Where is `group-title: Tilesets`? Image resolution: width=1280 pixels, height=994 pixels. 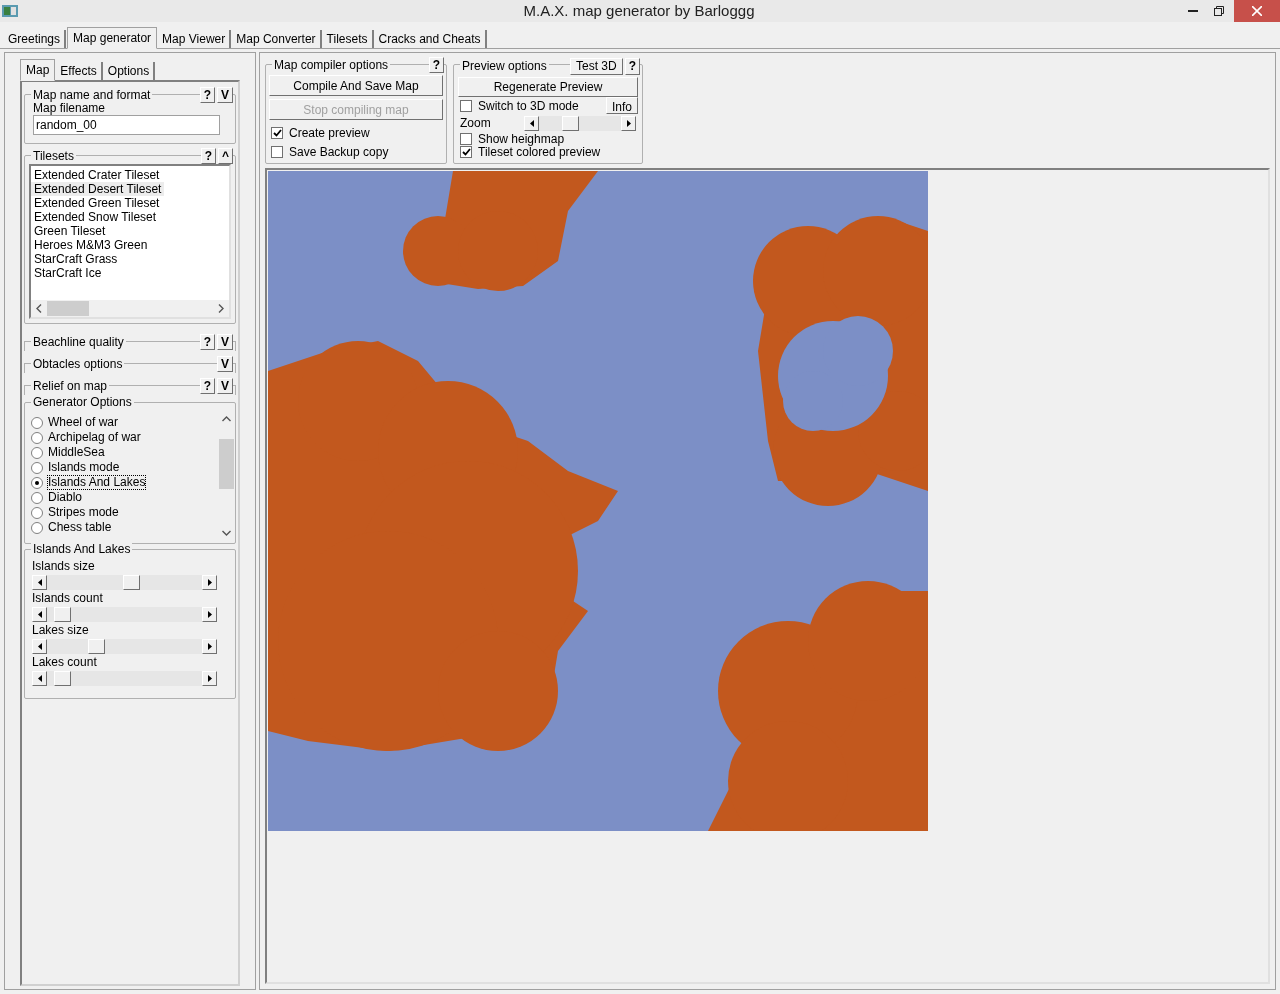
group-title: Tilesets is located at coordinates (53, 156).